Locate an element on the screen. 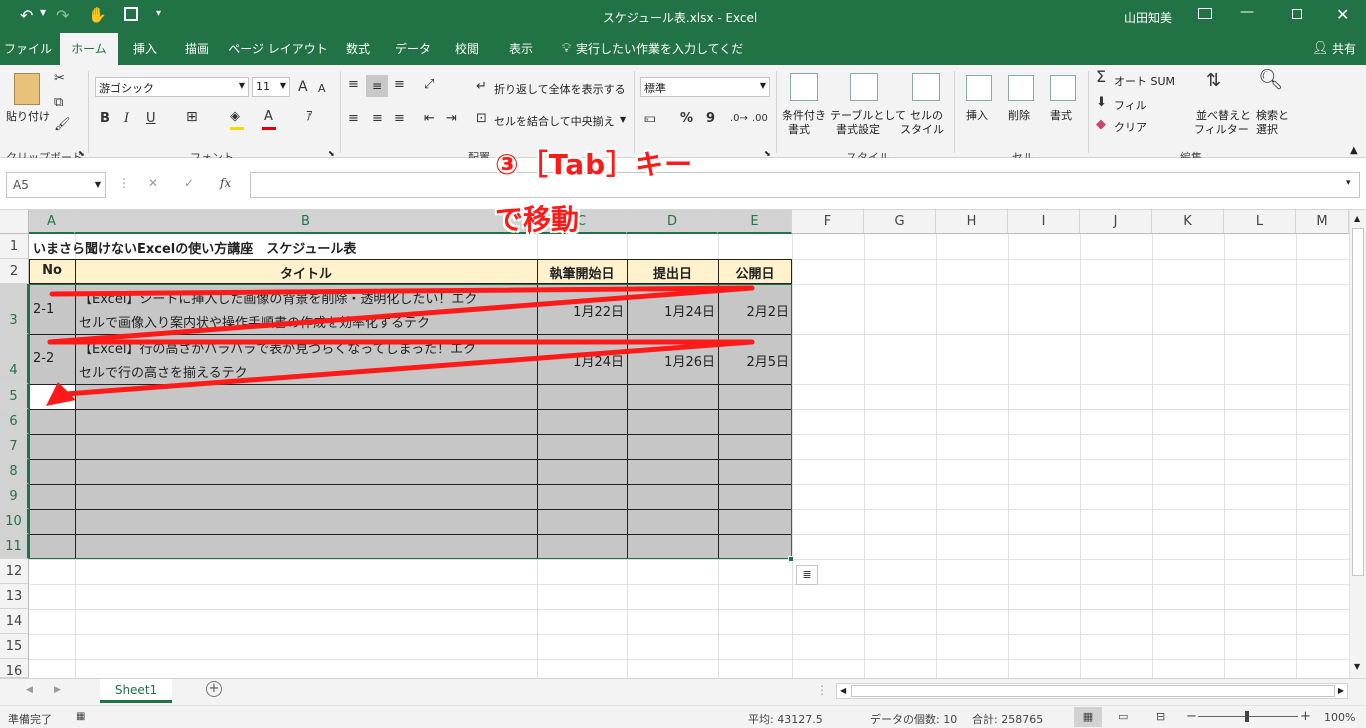  conditional-formatting-icon is located at coordinates (804, 87).